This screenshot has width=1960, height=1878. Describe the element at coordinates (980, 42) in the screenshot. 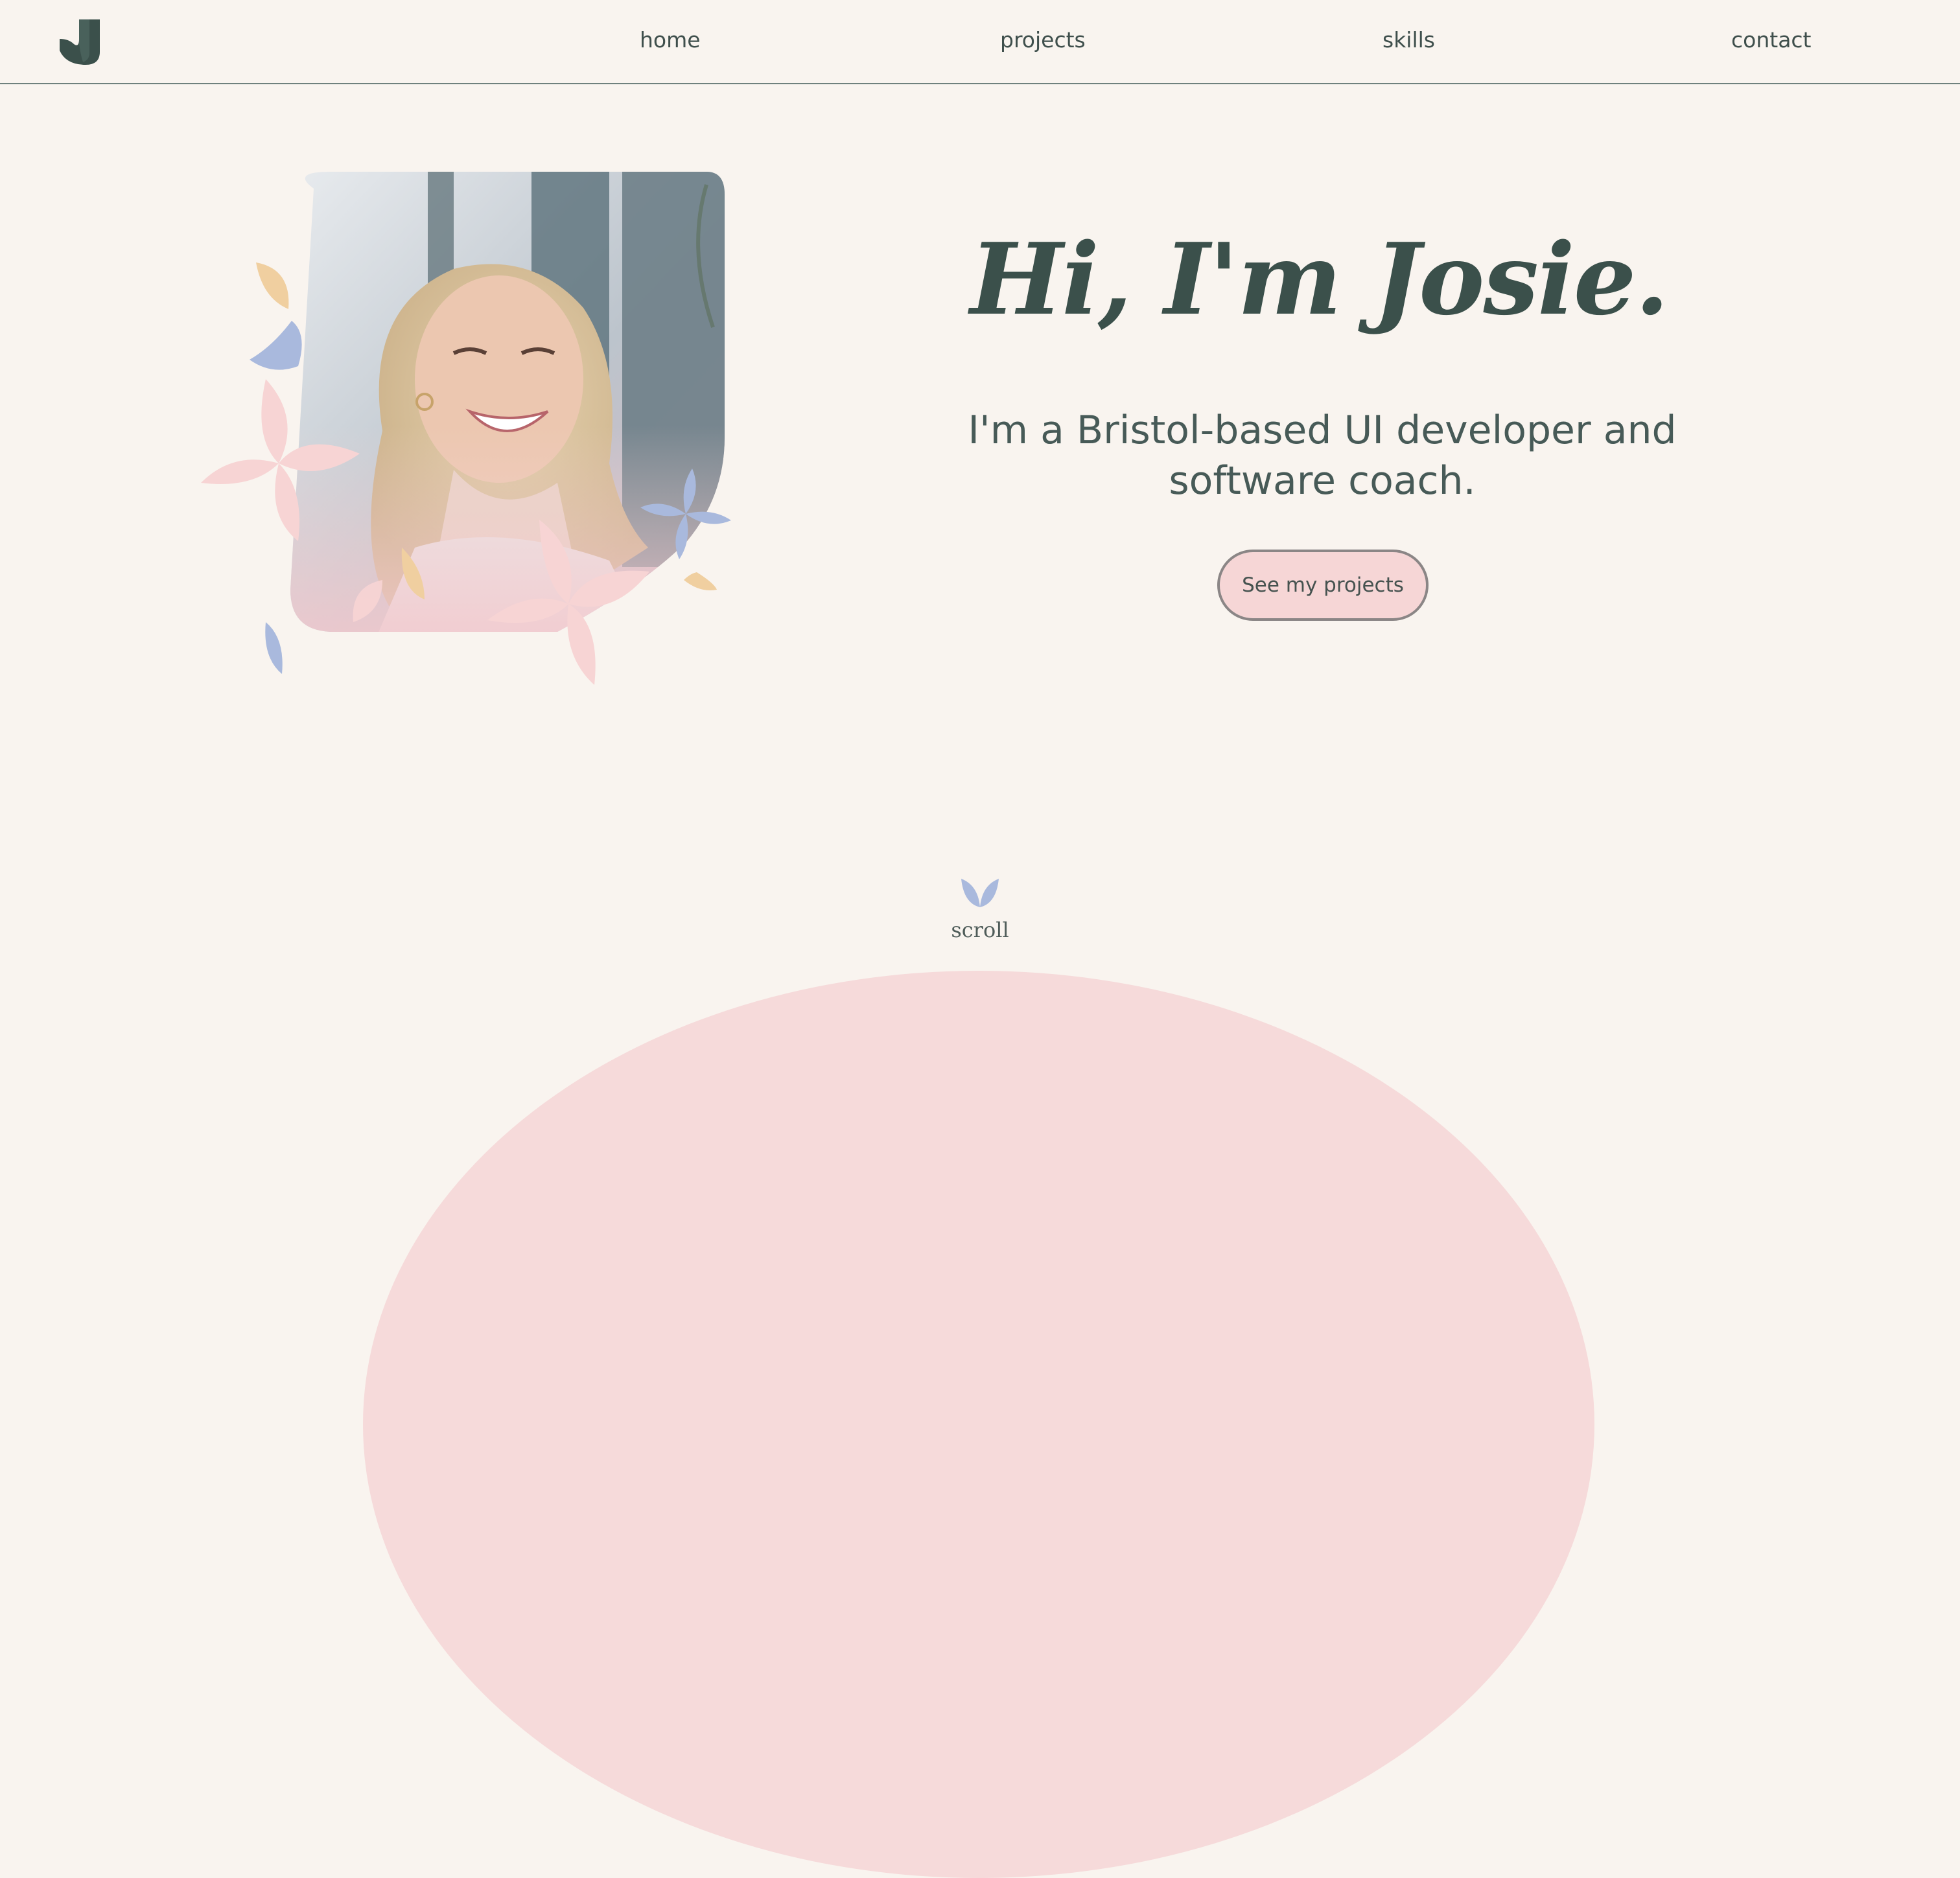

I see `site-header: home projects skills contact` at that location.